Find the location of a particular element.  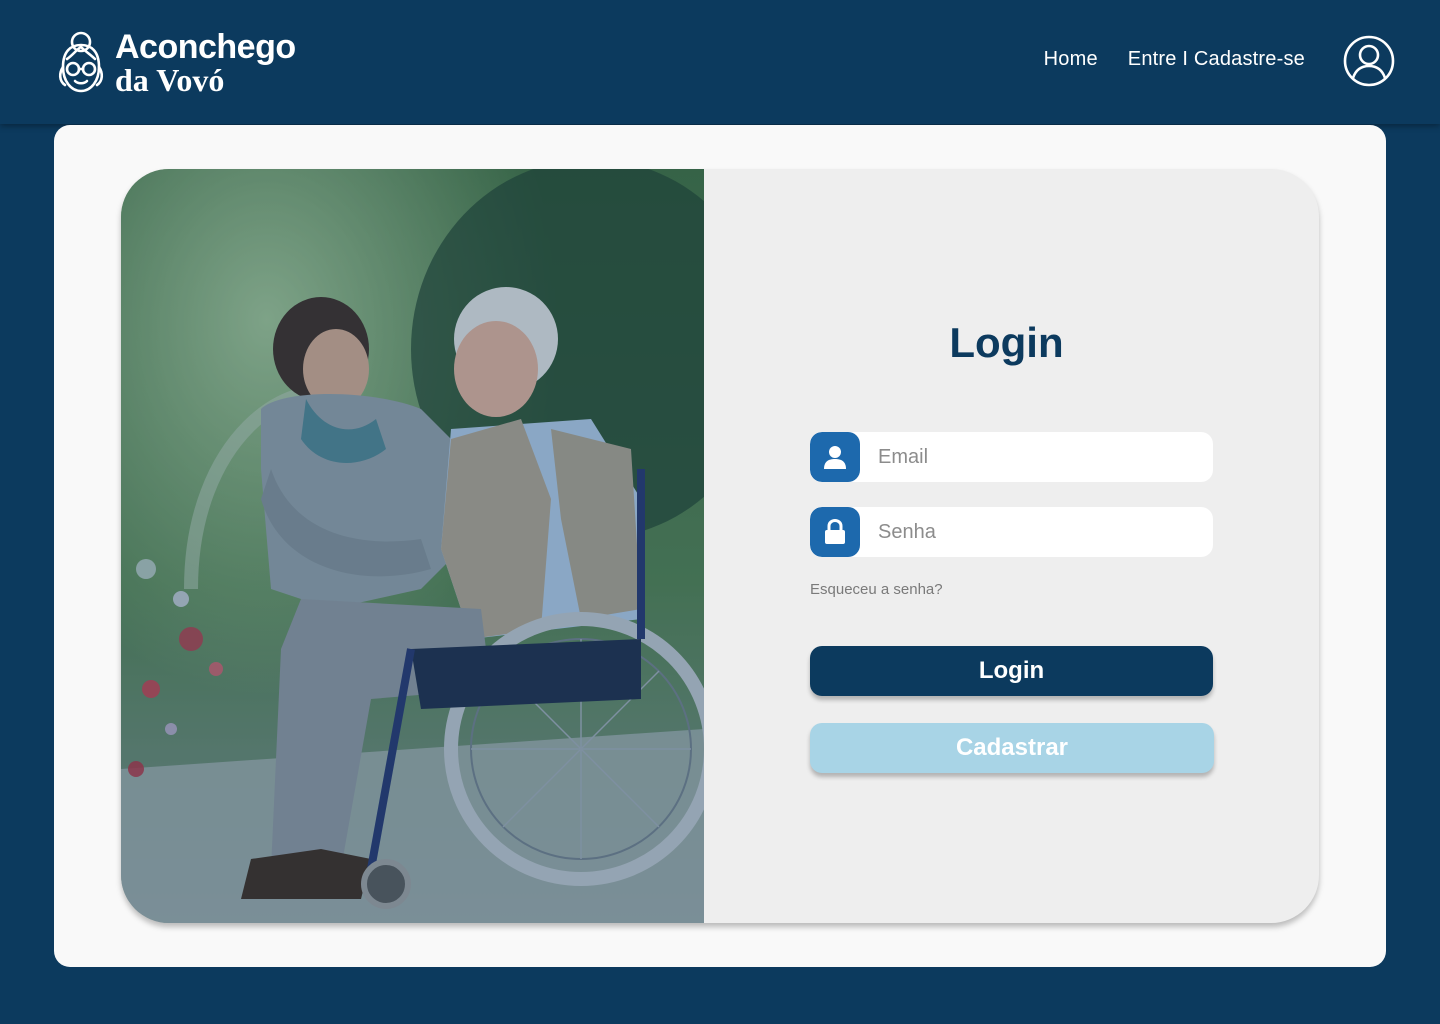

login-title: Login is located at coordinates (1006, 342).